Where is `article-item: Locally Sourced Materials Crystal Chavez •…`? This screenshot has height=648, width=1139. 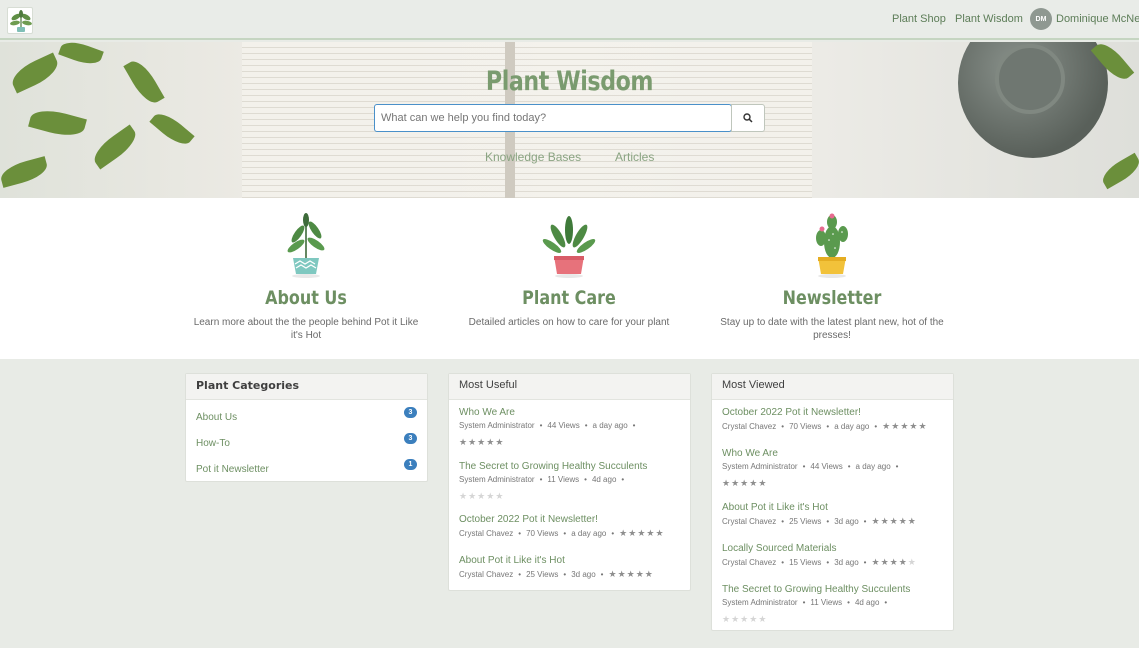
article-item: Locally Sourced Materials Crystal Chavez •… is located at coordinates (819, 555).